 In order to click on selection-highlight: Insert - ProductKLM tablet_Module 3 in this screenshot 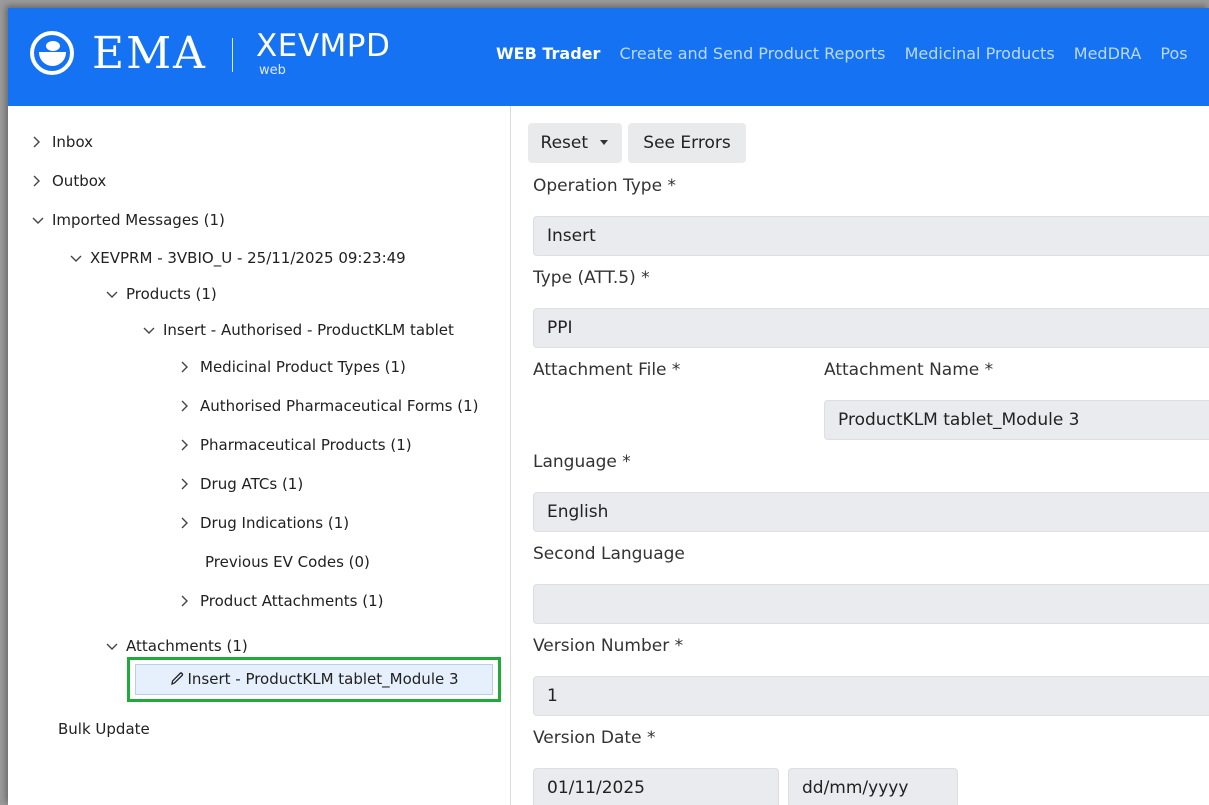, I will do `click(314, 679)`.